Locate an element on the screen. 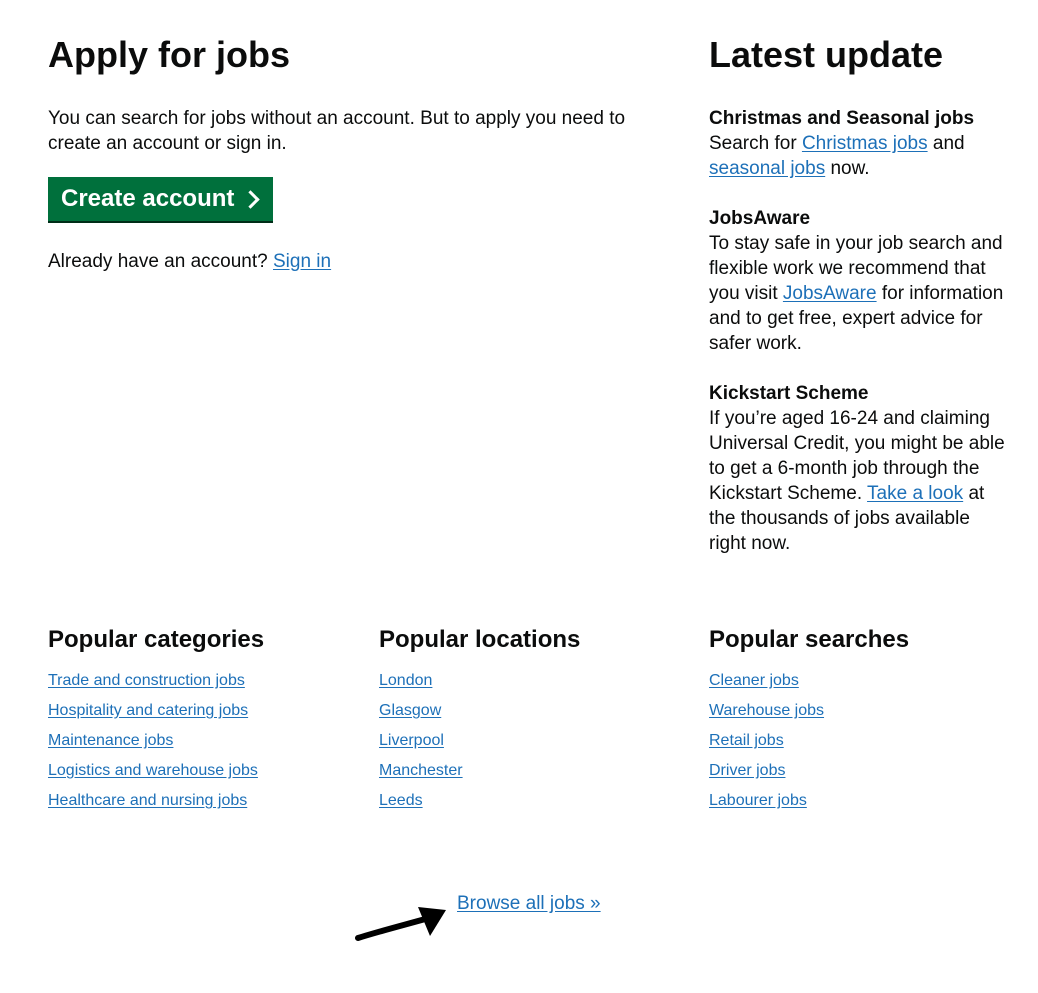 The image size is (1038, 993). update-heading: Christmas and Seasonal jobs is located at coordinates (842, 118).